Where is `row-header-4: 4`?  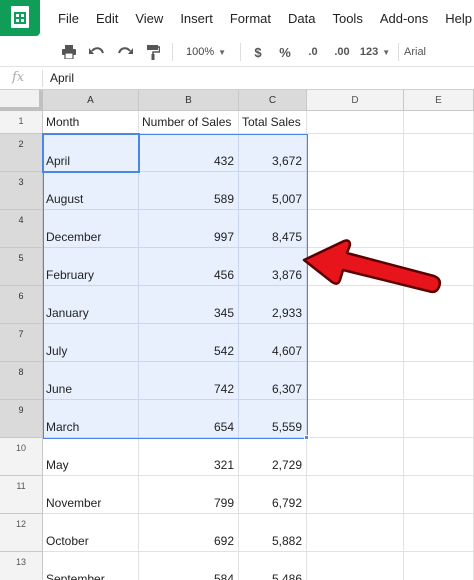 row-header-4: 4 is located at coordinates (21, 229).